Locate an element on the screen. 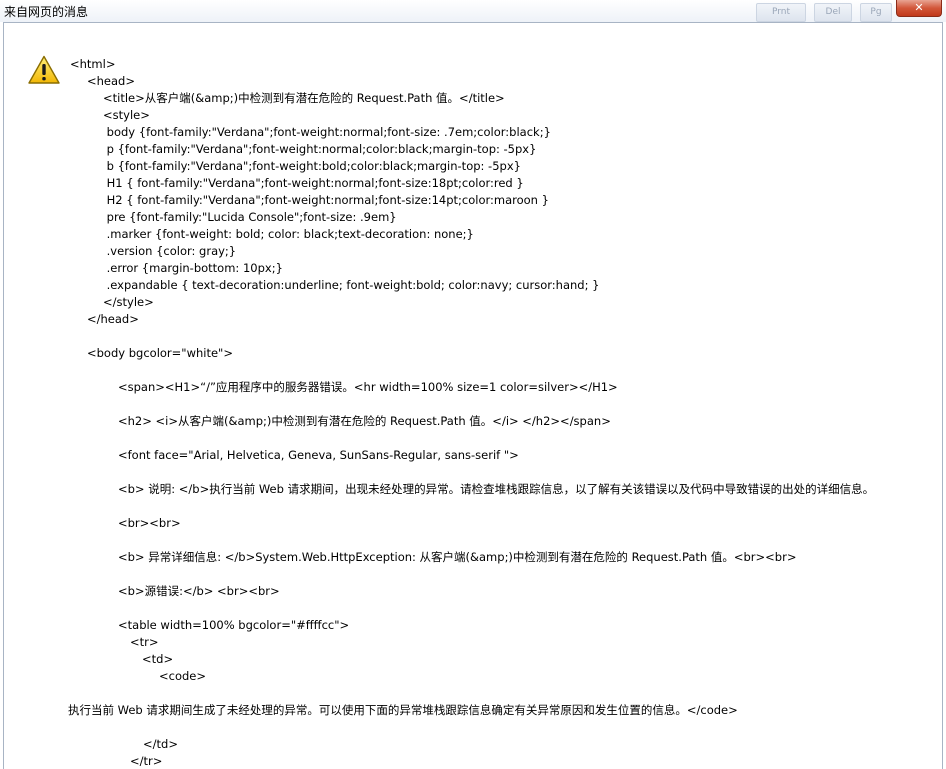 Image resolution: width=946 pixels, height=769 pixels. message-line: <tr> is located at coordinates (144, 642).